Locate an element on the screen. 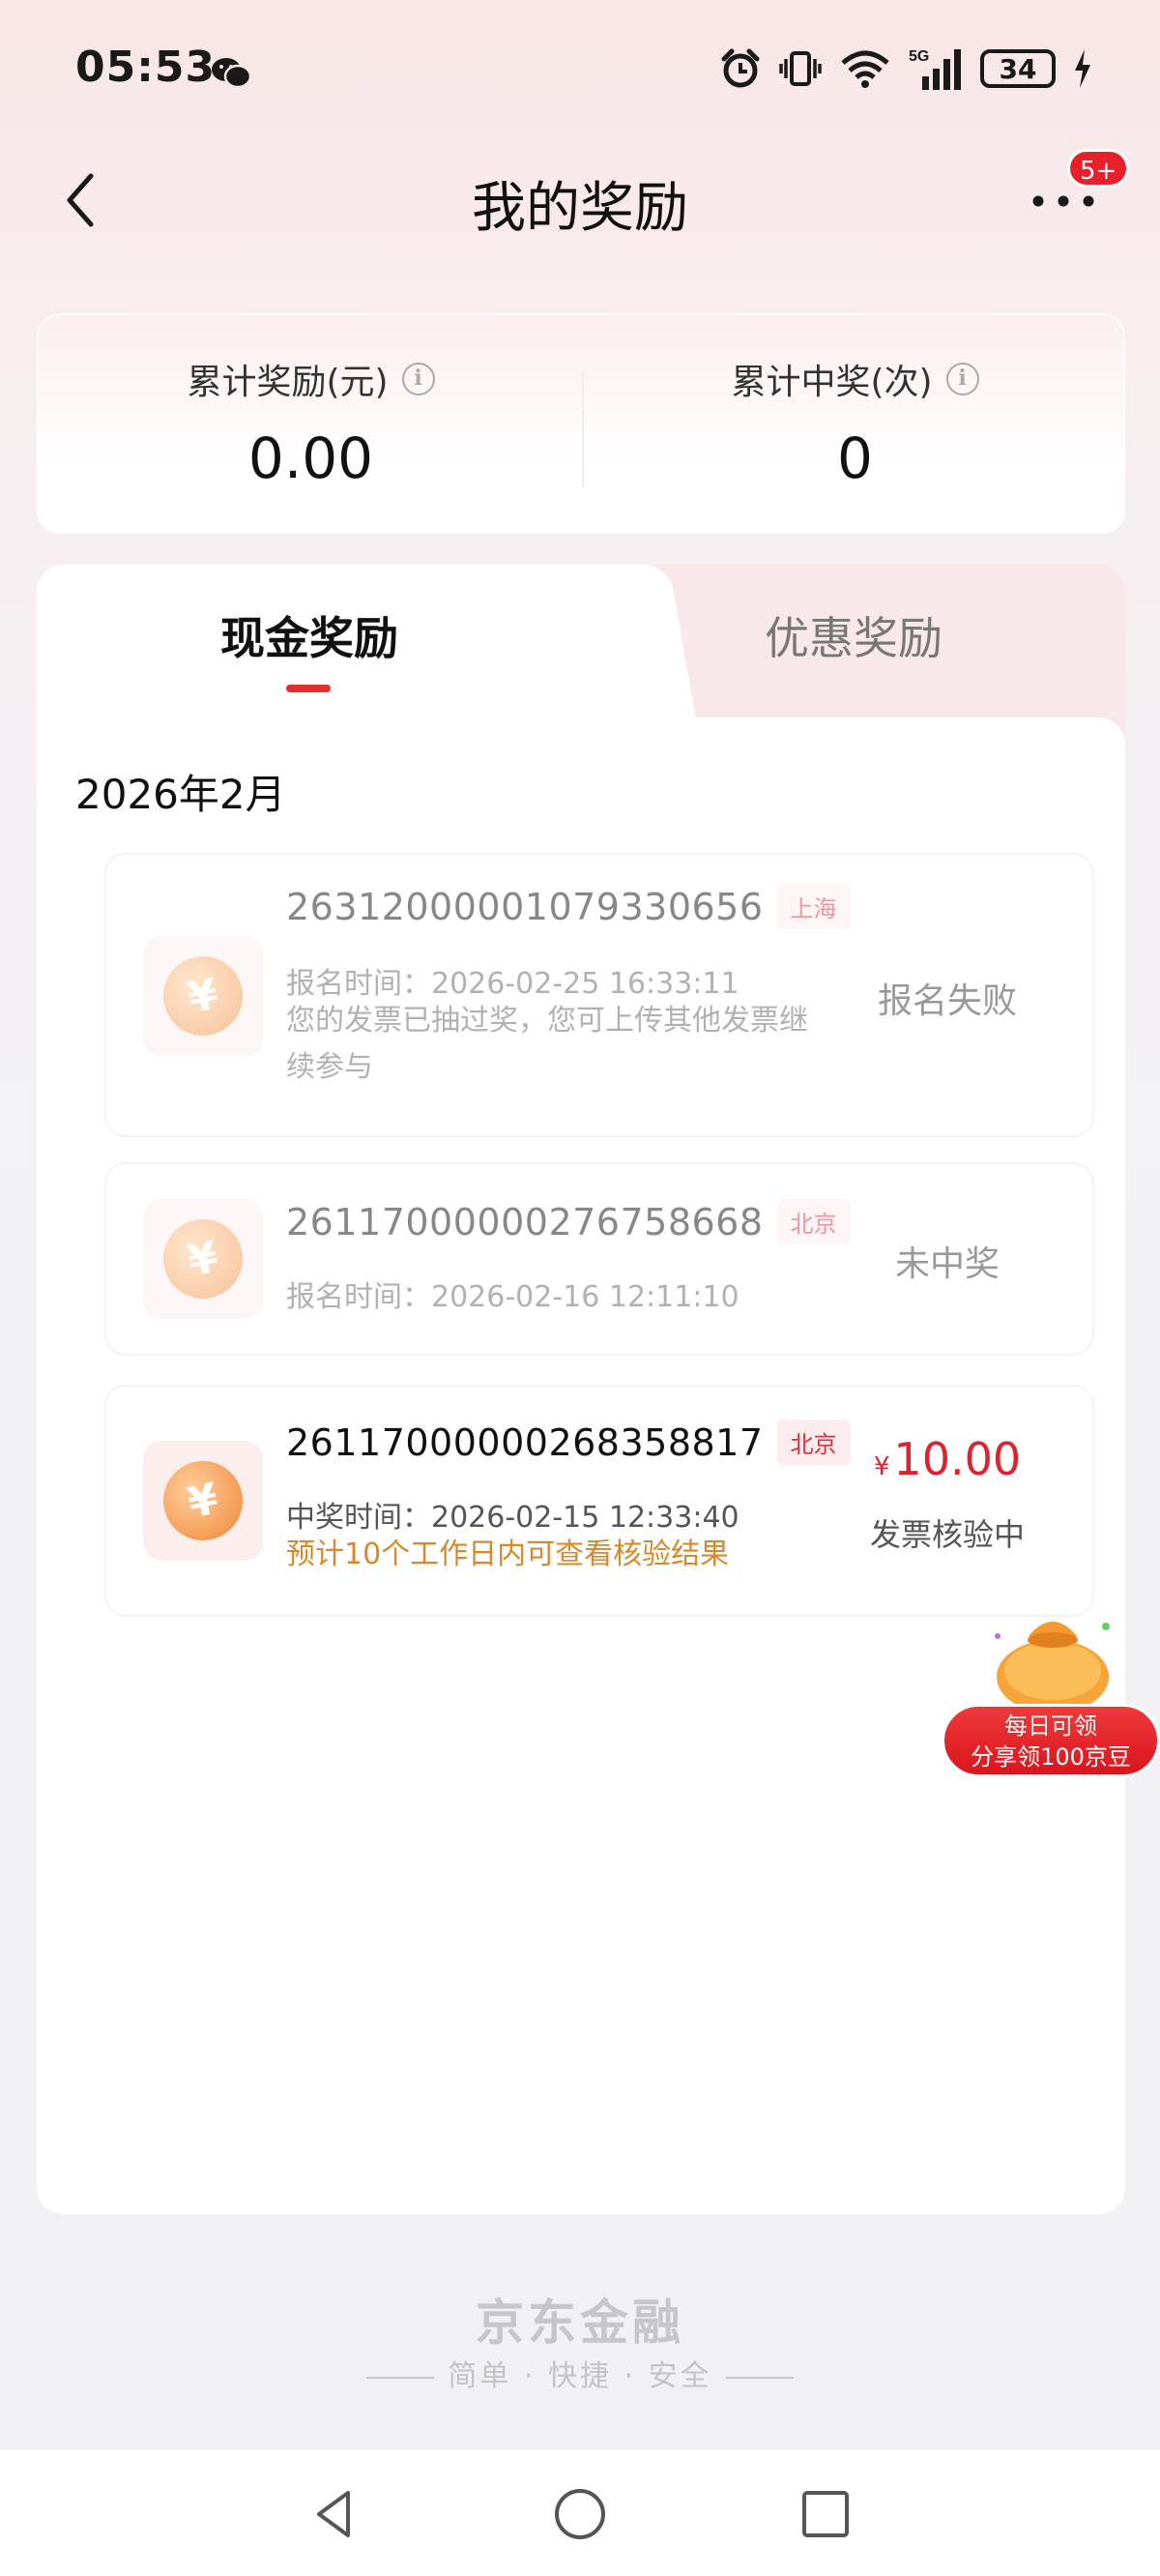 The image size is (1160, 2576). tab-cash-rewards: 现金奖励 is located at coordinates (310, 635).